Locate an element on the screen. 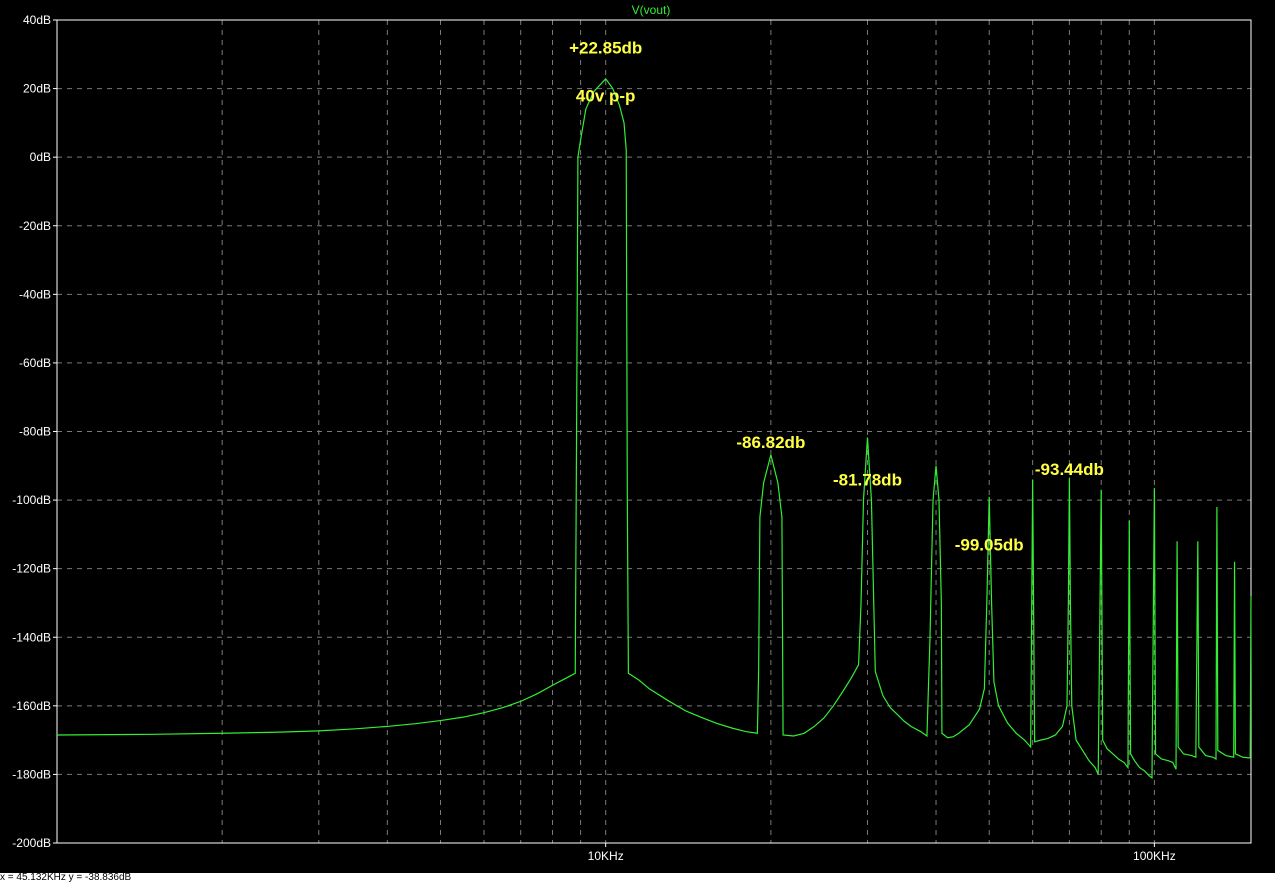 This screenshot has width=1275, height=883. y-tick-label: -100dB is located at coordinates (31, 500).